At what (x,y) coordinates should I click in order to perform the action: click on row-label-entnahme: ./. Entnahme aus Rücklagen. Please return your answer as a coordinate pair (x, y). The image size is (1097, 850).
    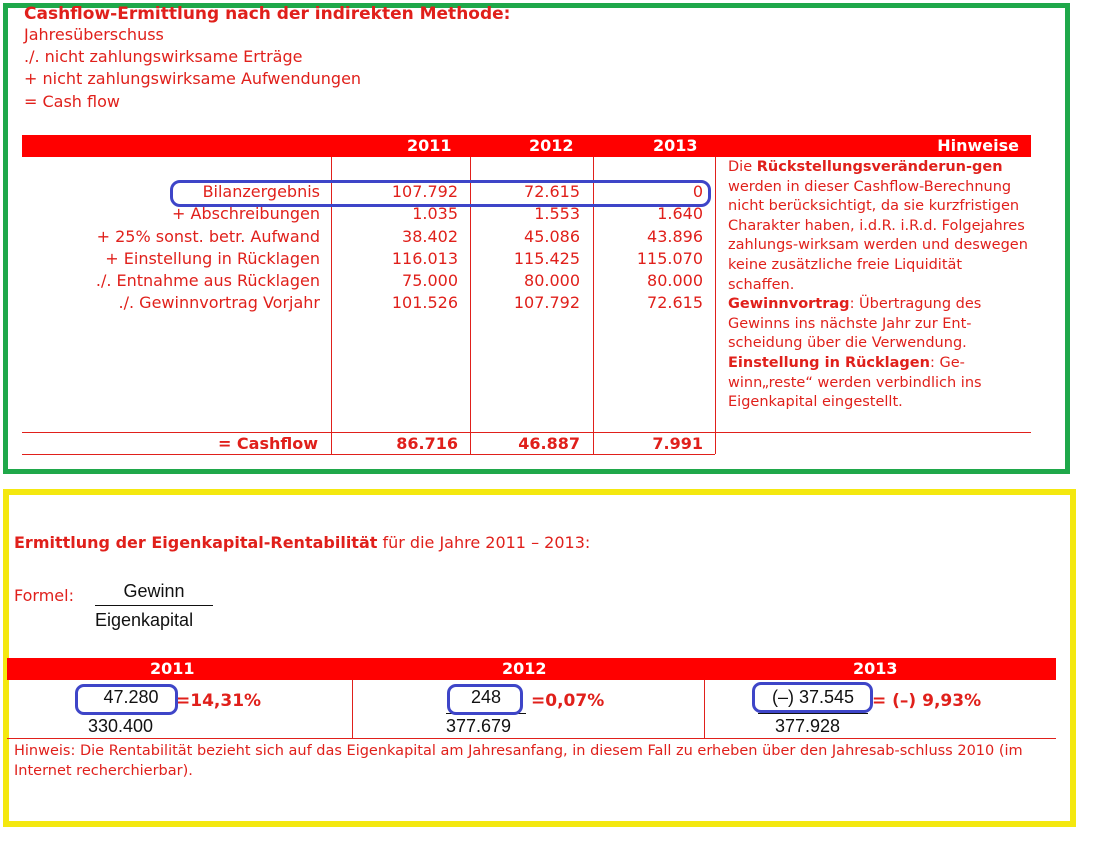
    Looking at the image, I should click on (207, 280).